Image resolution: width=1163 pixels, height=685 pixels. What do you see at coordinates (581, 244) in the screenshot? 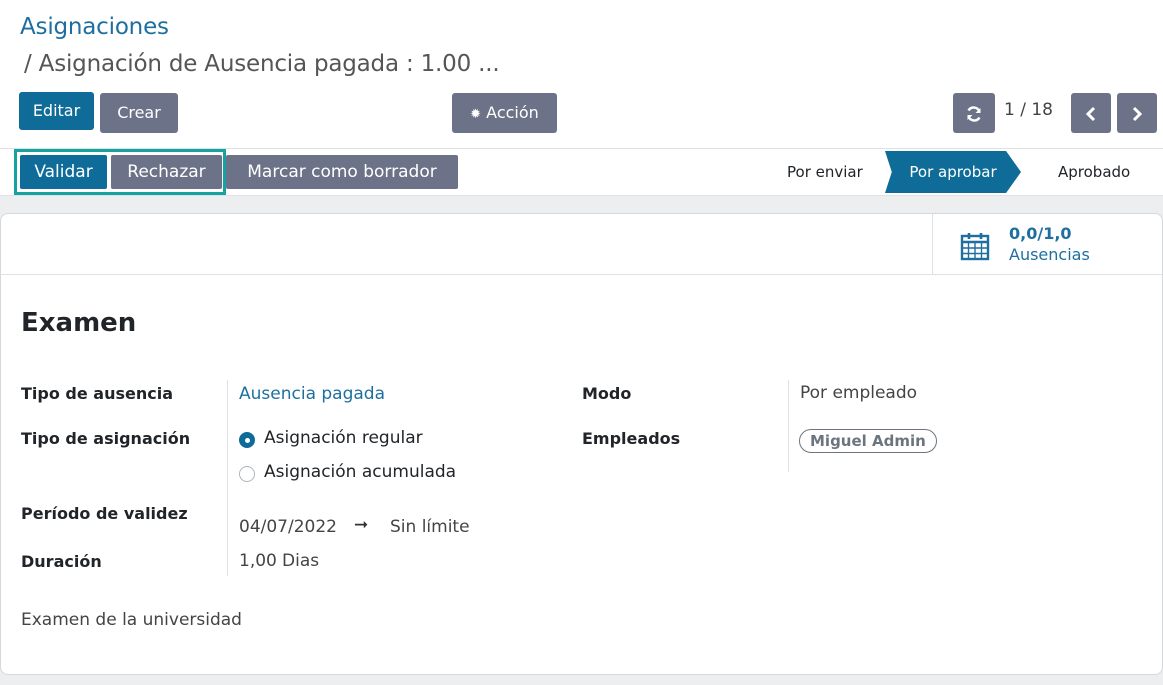
I see `button-box: 0,0/1,0 Ausencias` at bounding box center [581, 244].